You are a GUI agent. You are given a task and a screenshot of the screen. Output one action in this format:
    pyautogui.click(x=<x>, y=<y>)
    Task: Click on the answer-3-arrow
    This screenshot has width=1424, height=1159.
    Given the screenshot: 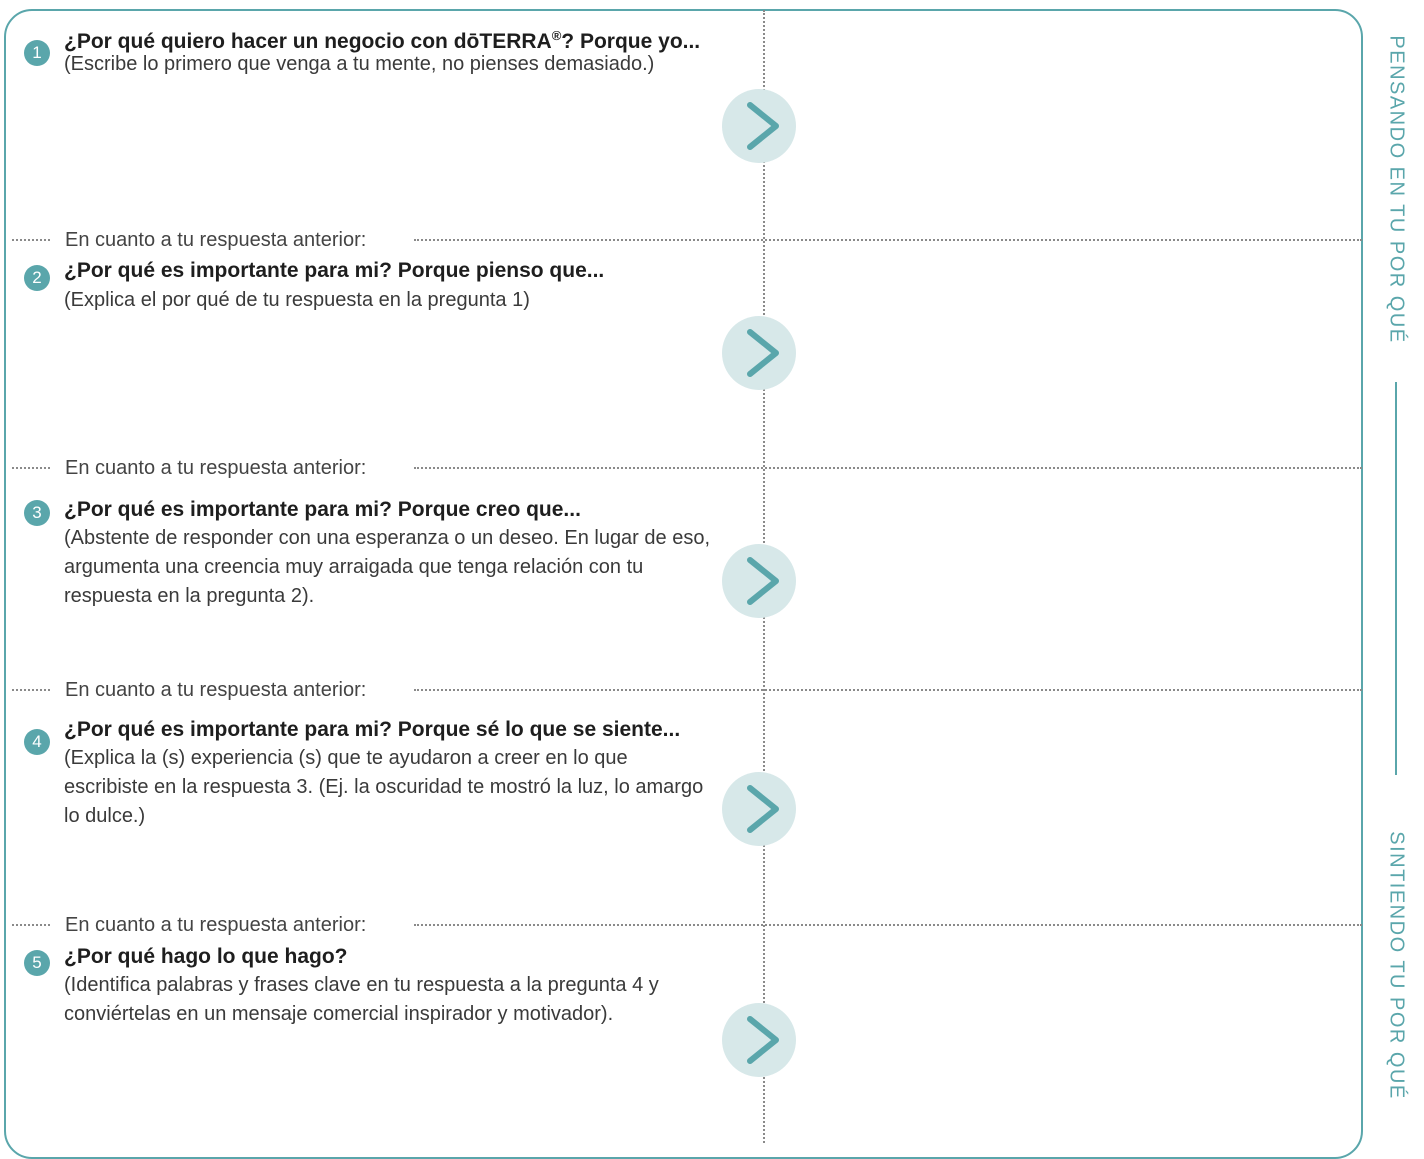 What is the action you would take?
    pyautogui.click(x=759, y=581)
    